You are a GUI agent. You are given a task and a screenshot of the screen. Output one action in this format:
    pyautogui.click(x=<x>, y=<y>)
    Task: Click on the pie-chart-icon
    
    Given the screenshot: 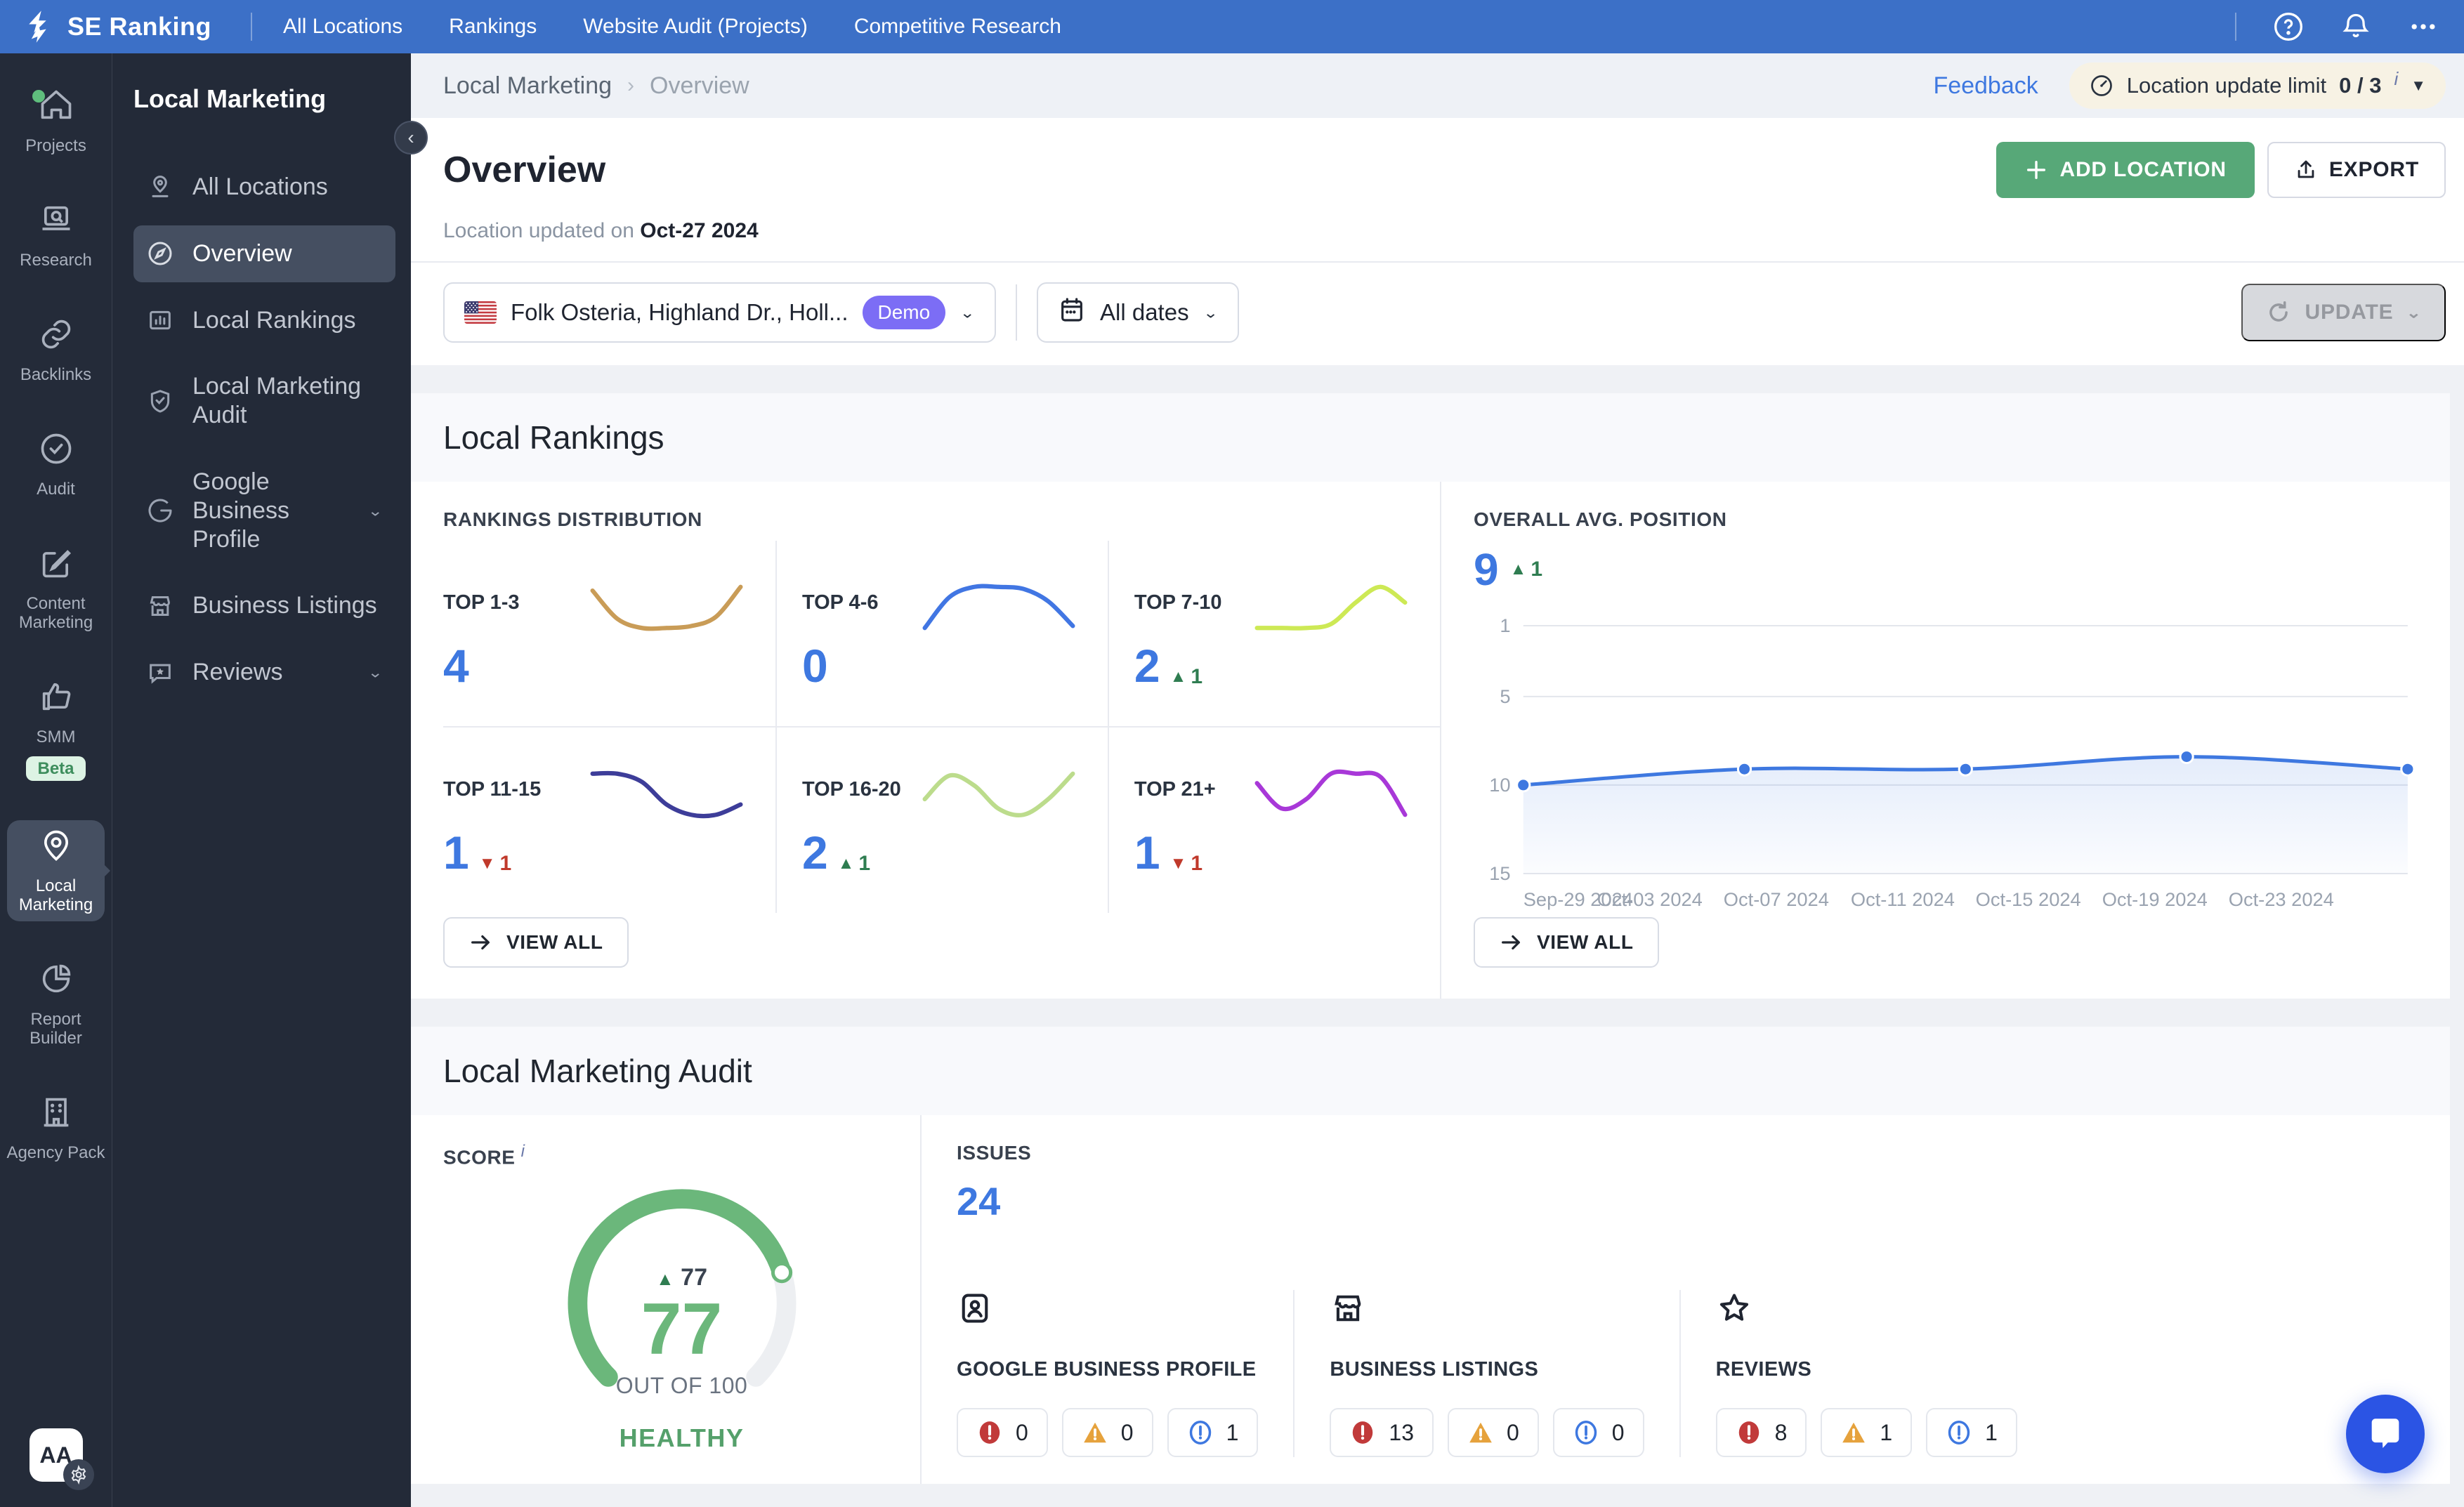 What is the action you would take?
    pyautogui.click(x=56, y=981)
    